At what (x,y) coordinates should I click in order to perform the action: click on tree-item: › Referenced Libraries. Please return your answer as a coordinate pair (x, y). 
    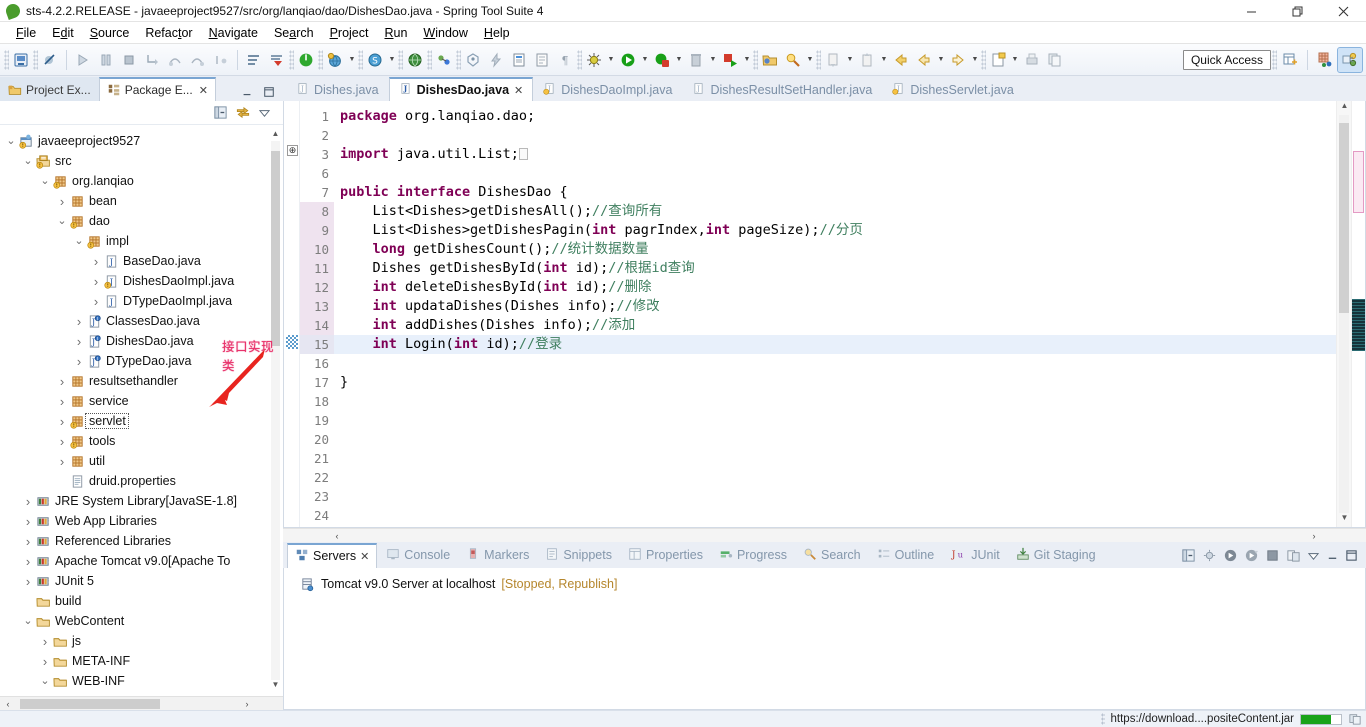
    Looking at the image, I should click on (141, 541).